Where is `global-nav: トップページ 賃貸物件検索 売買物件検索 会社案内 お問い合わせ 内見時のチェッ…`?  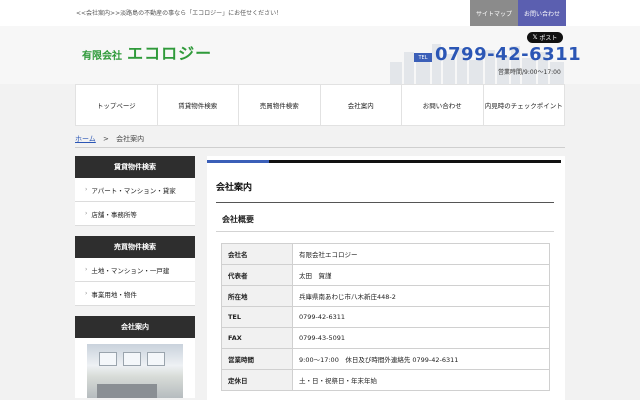 global-nav: トップページ 賃貸物件検索 売買物件検索 会社案内 お問い合わせ 内見時のチェッ… is located at coordinates (320, 105).